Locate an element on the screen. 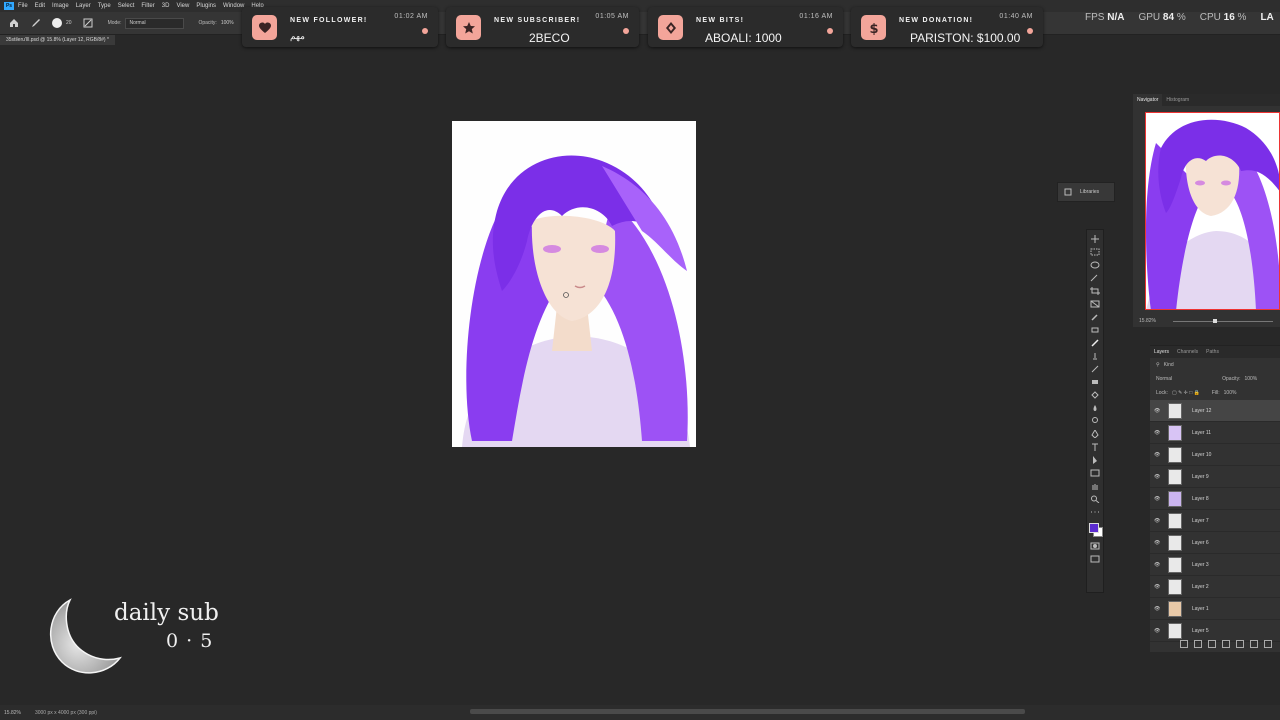  new-group-icon is located at coordinates (1240, 644).